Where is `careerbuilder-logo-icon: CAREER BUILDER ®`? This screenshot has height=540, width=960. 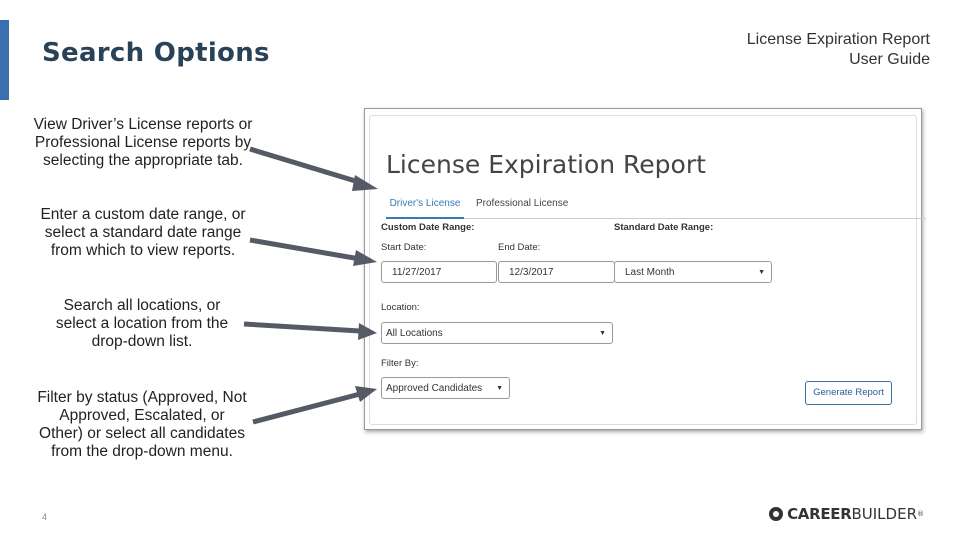 careerbuilder-logo-icon: CAREER BUILDER ® is located at coordinates (846, 514).